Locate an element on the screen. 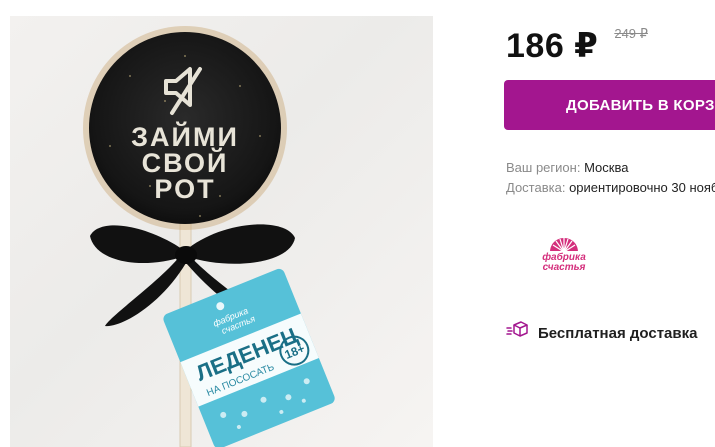  price-row: 186 ₽ 249 ₽ is located at coordinates (577, 43).